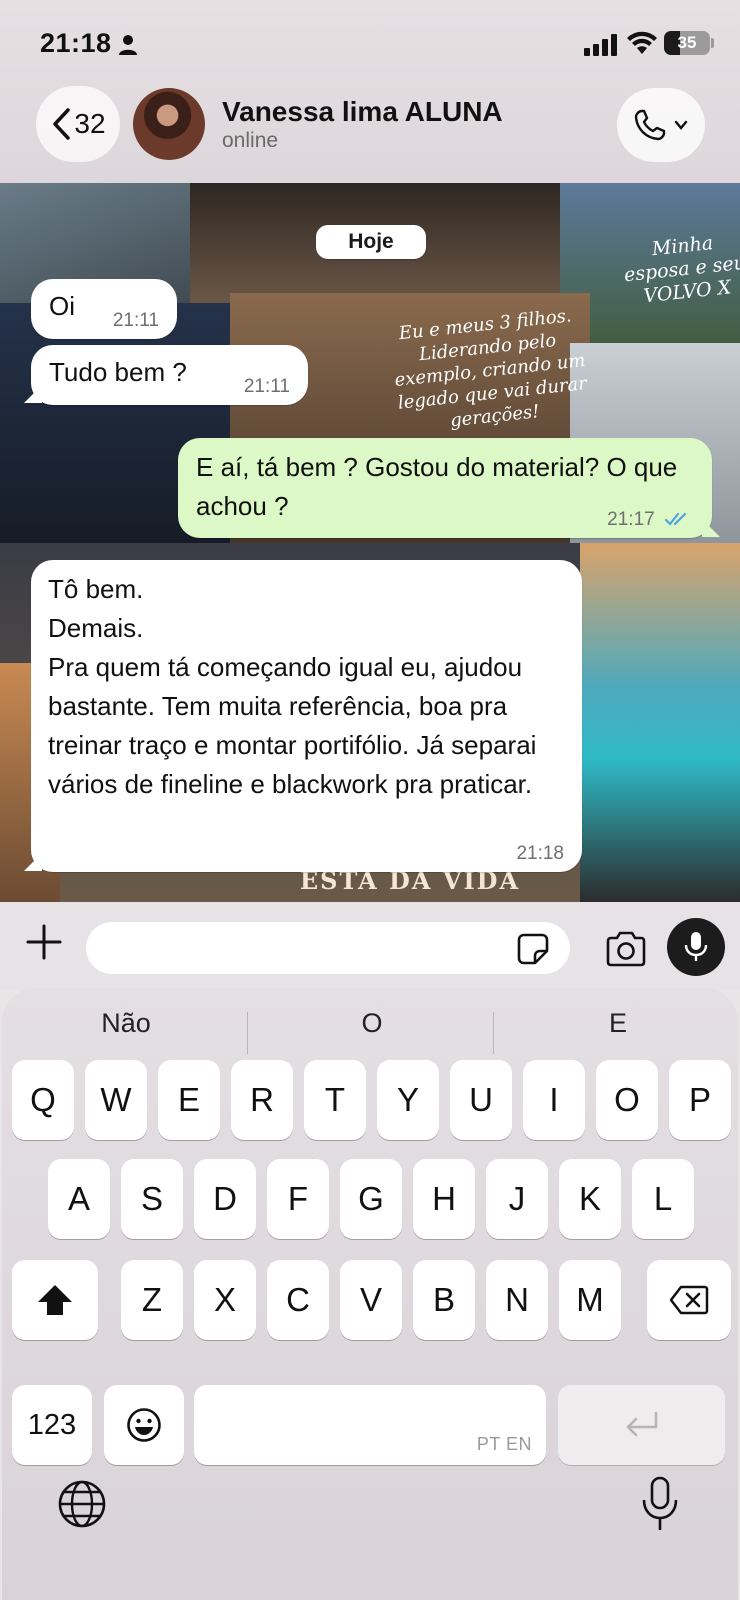  Describe the element at coordinates (444, 1199) in the screenshot. I see `key-h: H` at that location.